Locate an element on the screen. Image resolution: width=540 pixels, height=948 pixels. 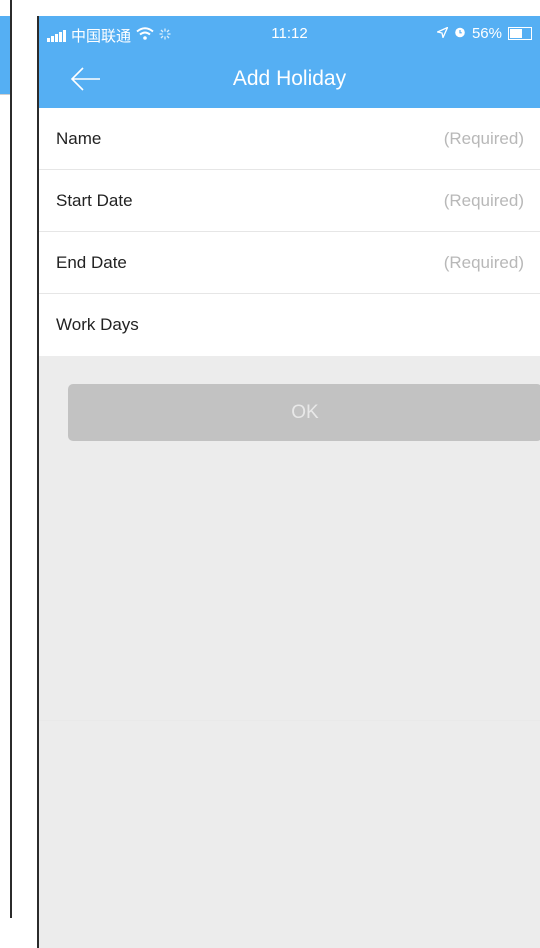
name-field: Name (Required) is located at coordinates (289, 139).